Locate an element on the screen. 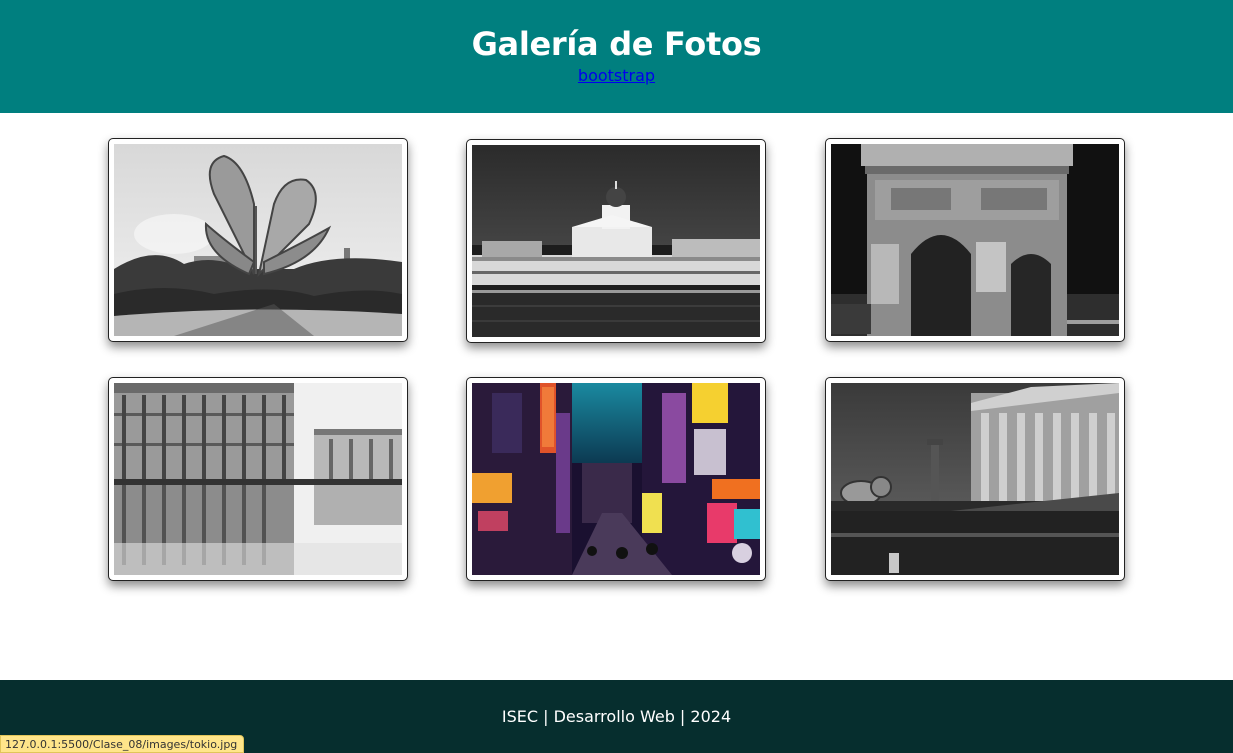 Image resolution: width=1233 pixels, height=753 pixels. browser-status-url: 127.0.0.1:5500/Clase_08/images/tokio.jpg is located at coordinates (122, 744).